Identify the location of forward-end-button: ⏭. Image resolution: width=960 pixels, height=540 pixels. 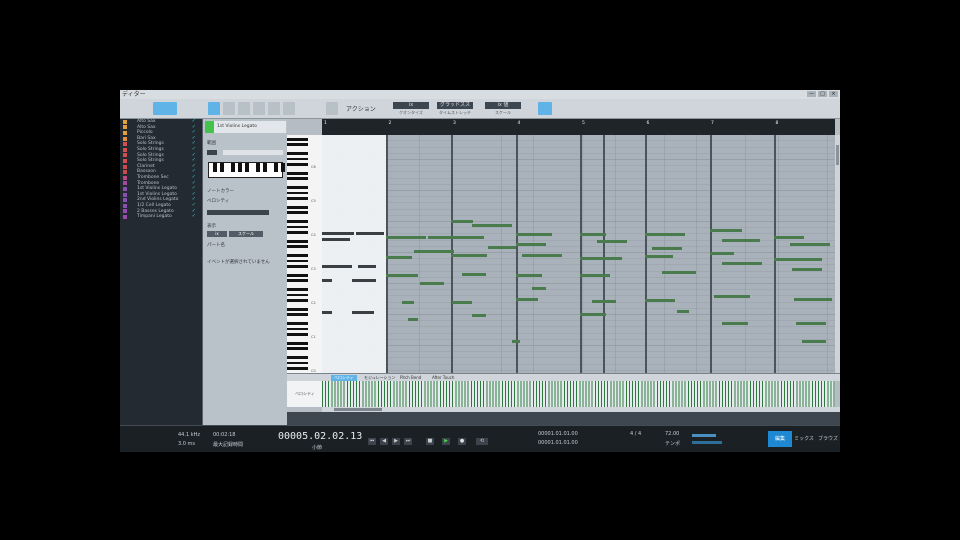
(408, 441).